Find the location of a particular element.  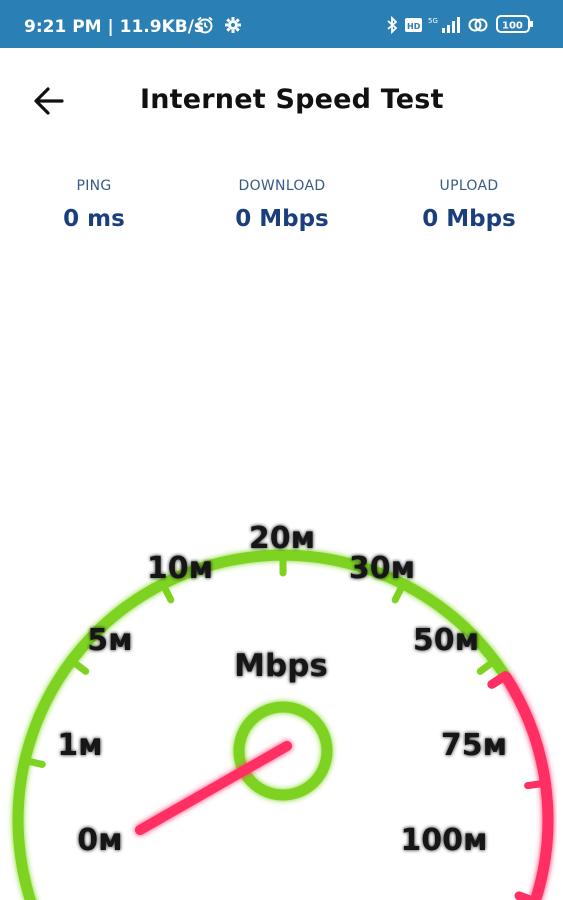

upload-stat: UPLOAD 0 Mbps is located at coordinates (469, 205).